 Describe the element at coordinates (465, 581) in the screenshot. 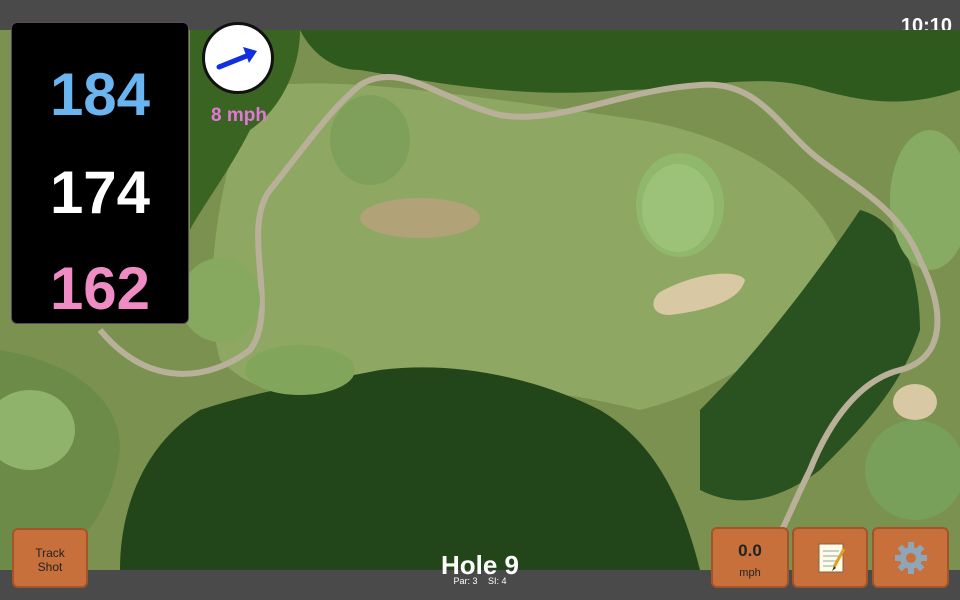

I see `par-label: Par: 3` at that location.